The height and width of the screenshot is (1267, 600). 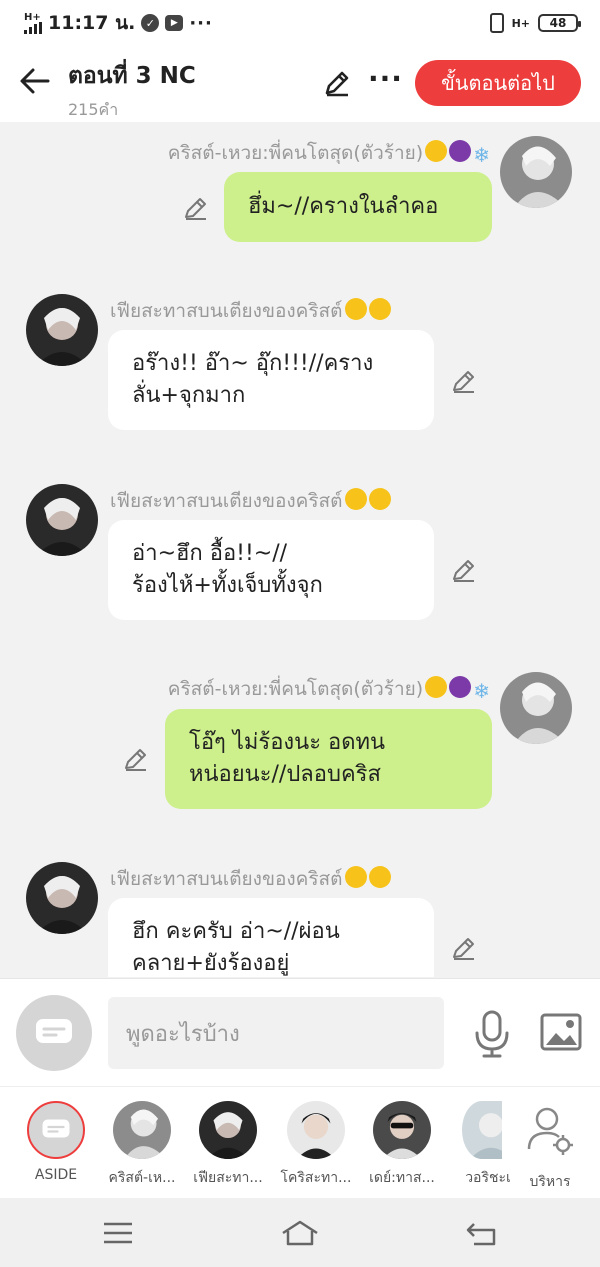 I want to click on check-badge-icon: ✓, so click(x=150, y=23).